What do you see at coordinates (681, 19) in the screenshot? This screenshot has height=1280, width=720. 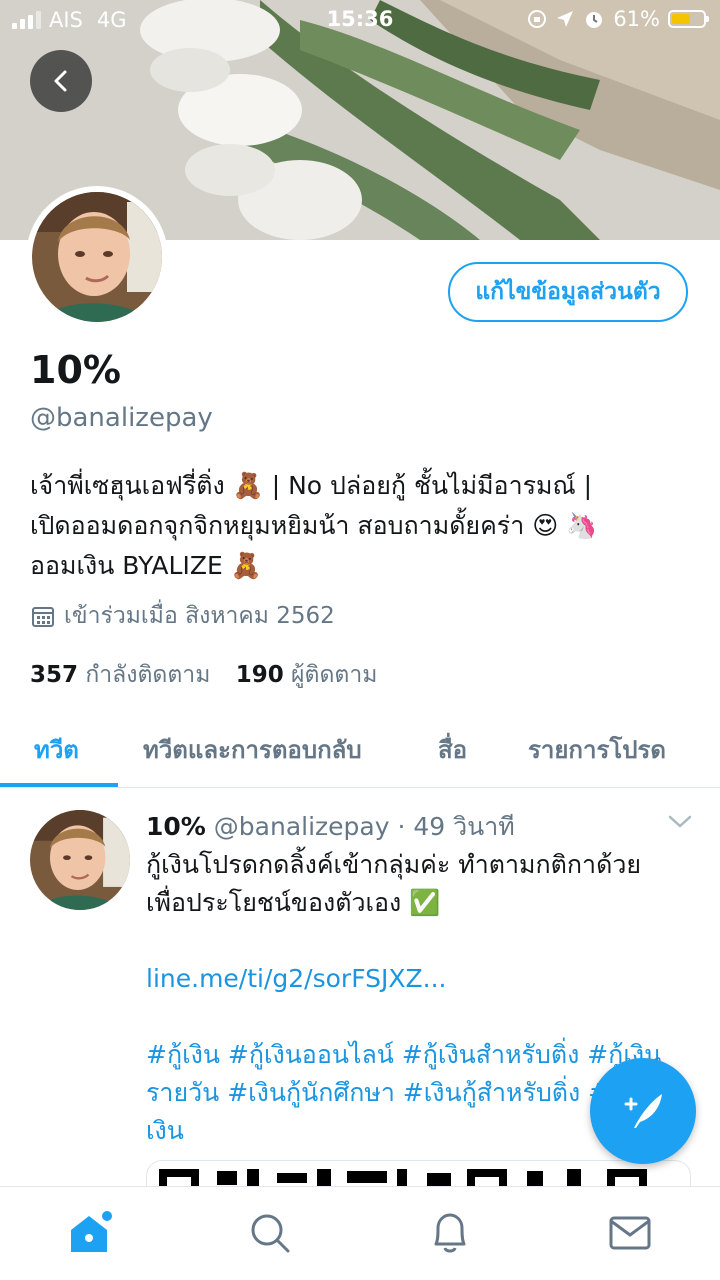 I see `battery-fill` at bounding box center [681, 19].